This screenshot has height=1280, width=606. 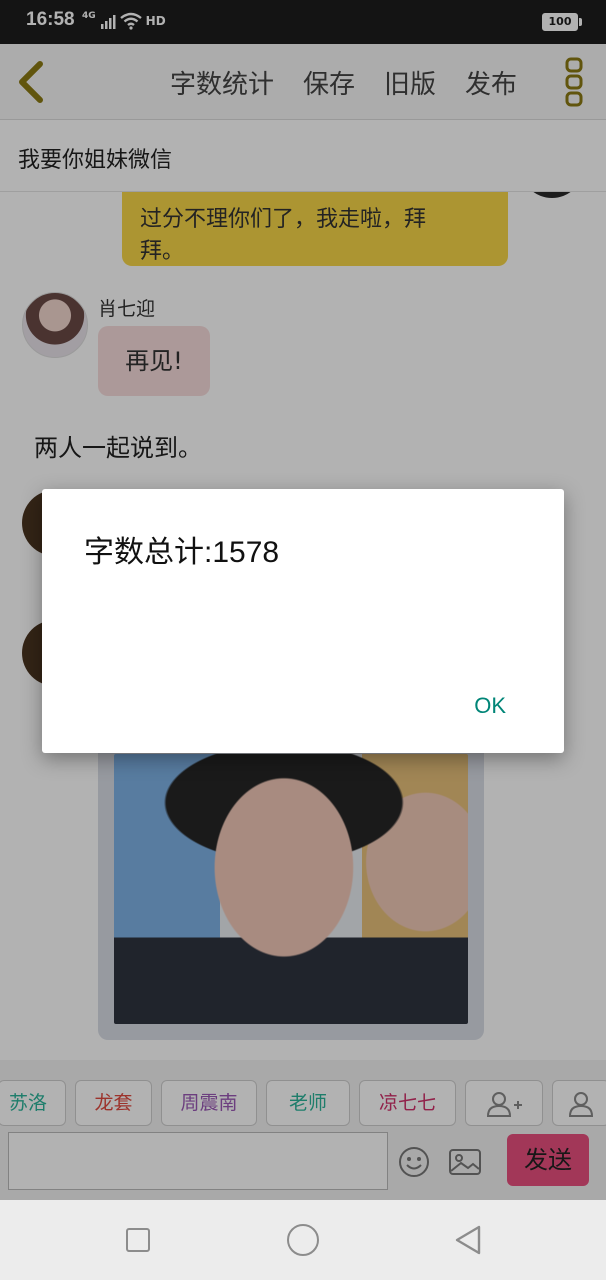 I want to click on navigation-bar, so click(x=303, y=1240).